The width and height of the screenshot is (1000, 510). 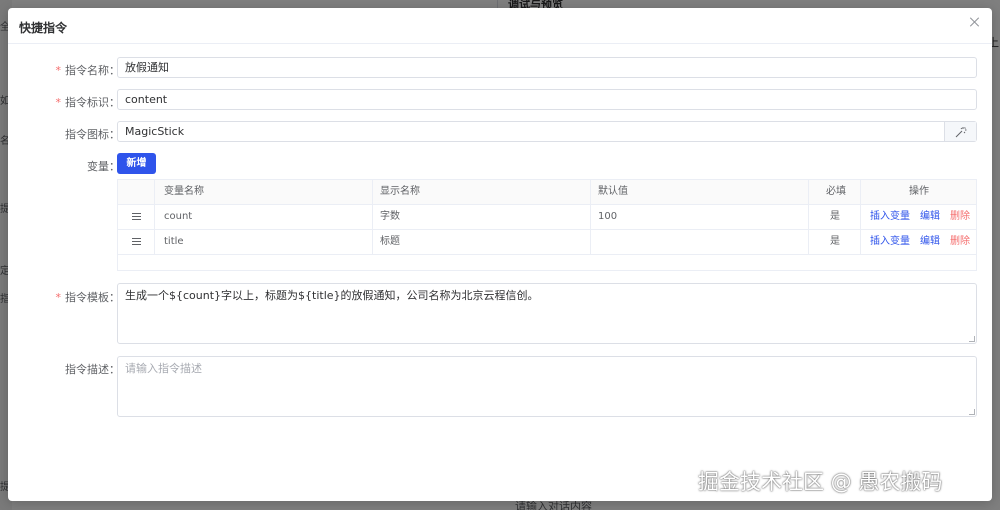 I want to click on icon-picker-button, so click(x=960, y=131).